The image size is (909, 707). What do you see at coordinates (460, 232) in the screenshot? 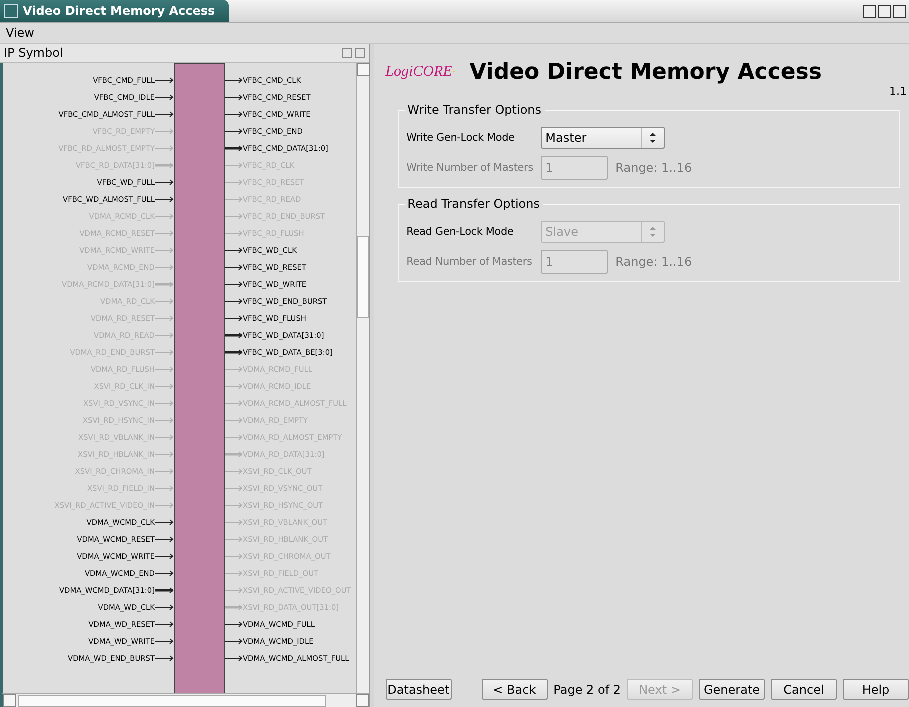
I see `field-label: Read Gen-Lock Mode` at bounding box center [460, 232].